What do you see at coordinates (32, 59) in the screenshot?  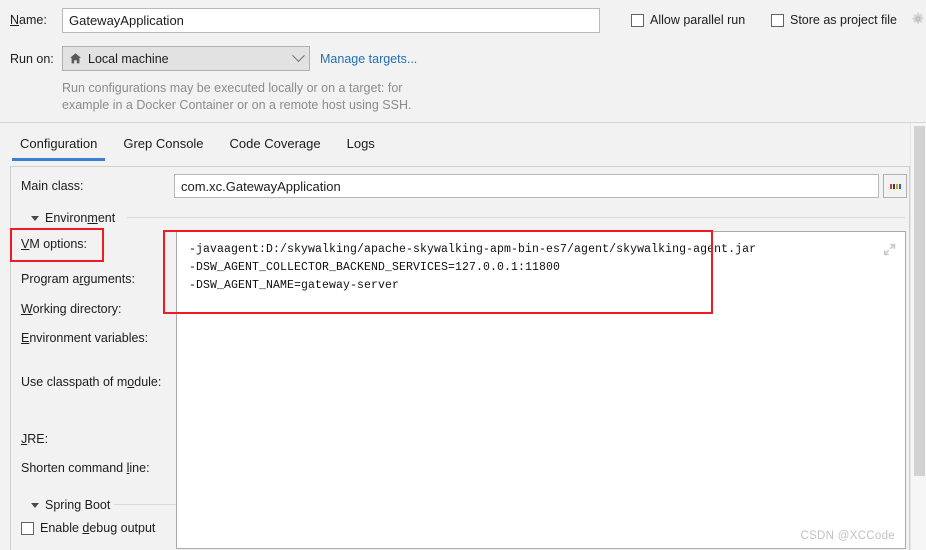 I see `run-on-label: Run on:` at bounding box center [32, 59].